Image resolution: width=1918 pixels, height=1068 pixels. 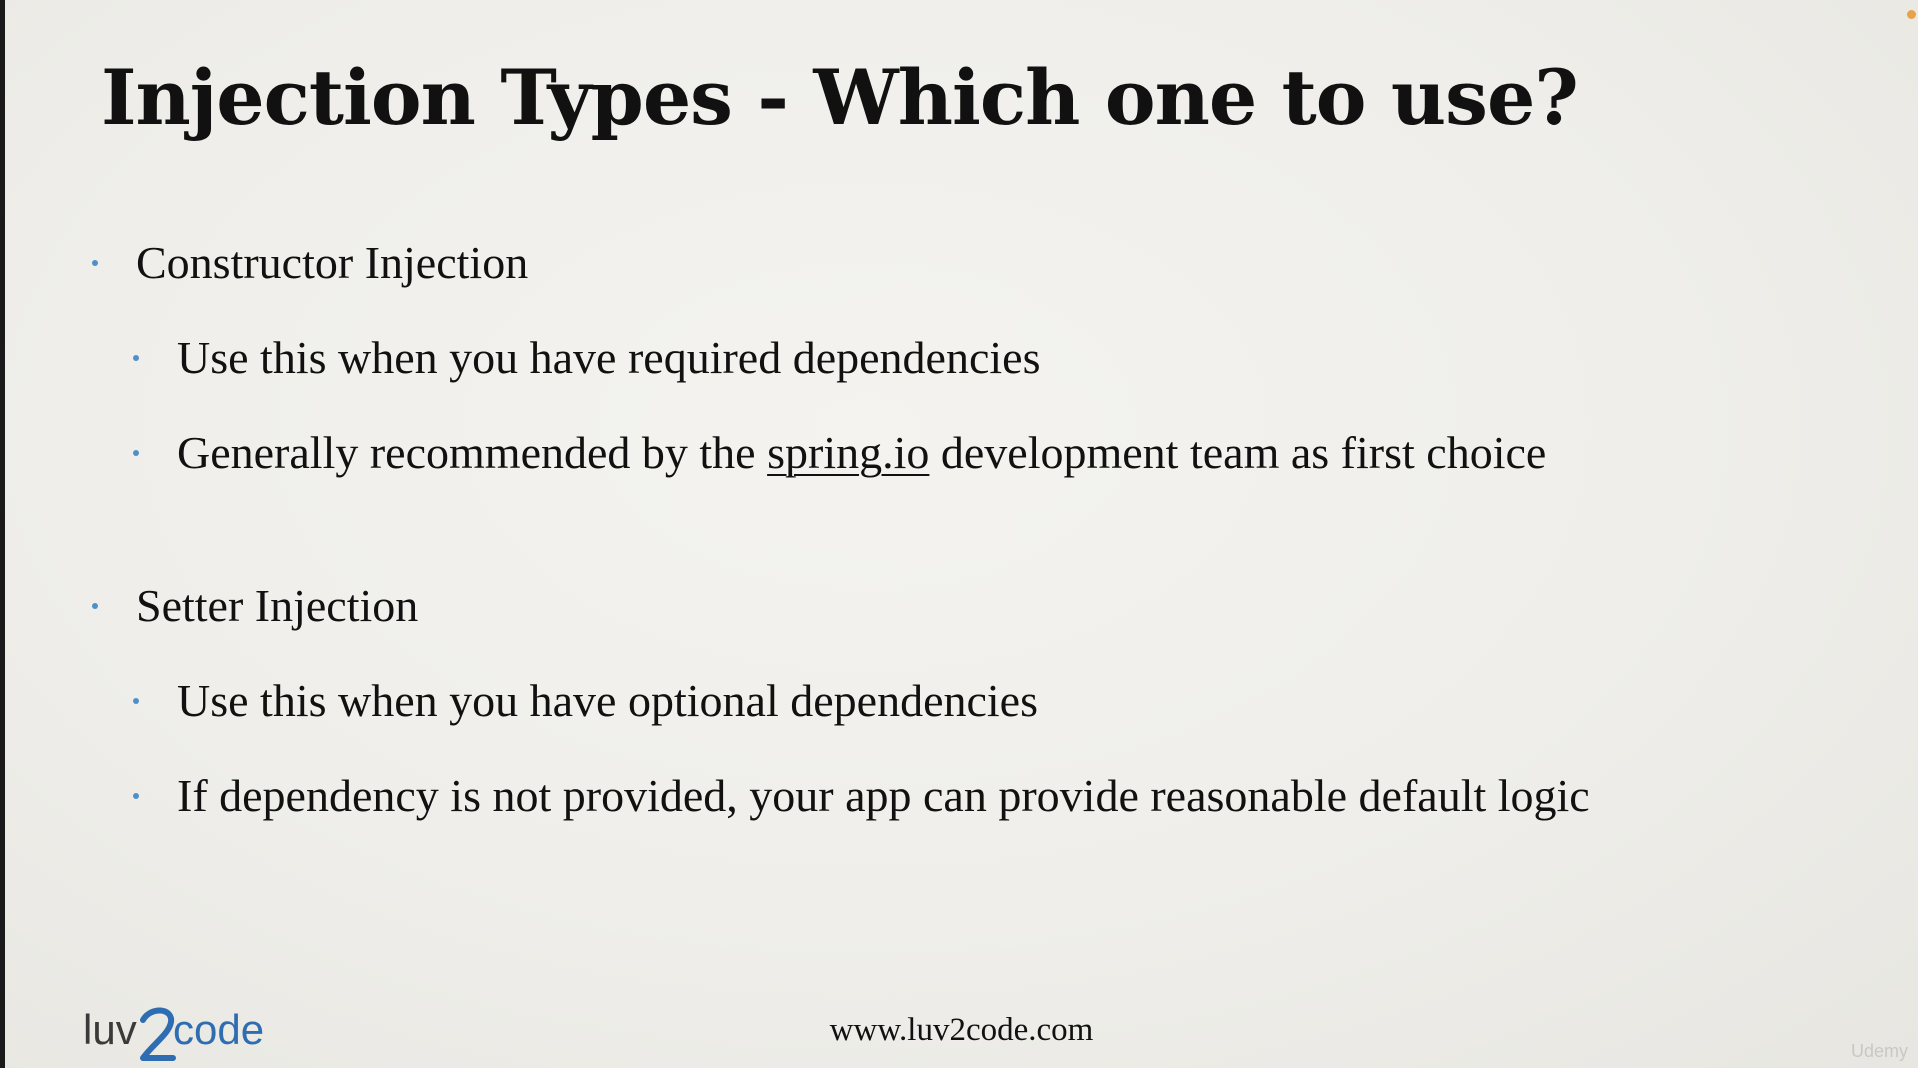 What do you see at coordinates (332, 262) in the screenshot?
I see `bullet-text: Constructor Injection` at bounding box center [332, 262].